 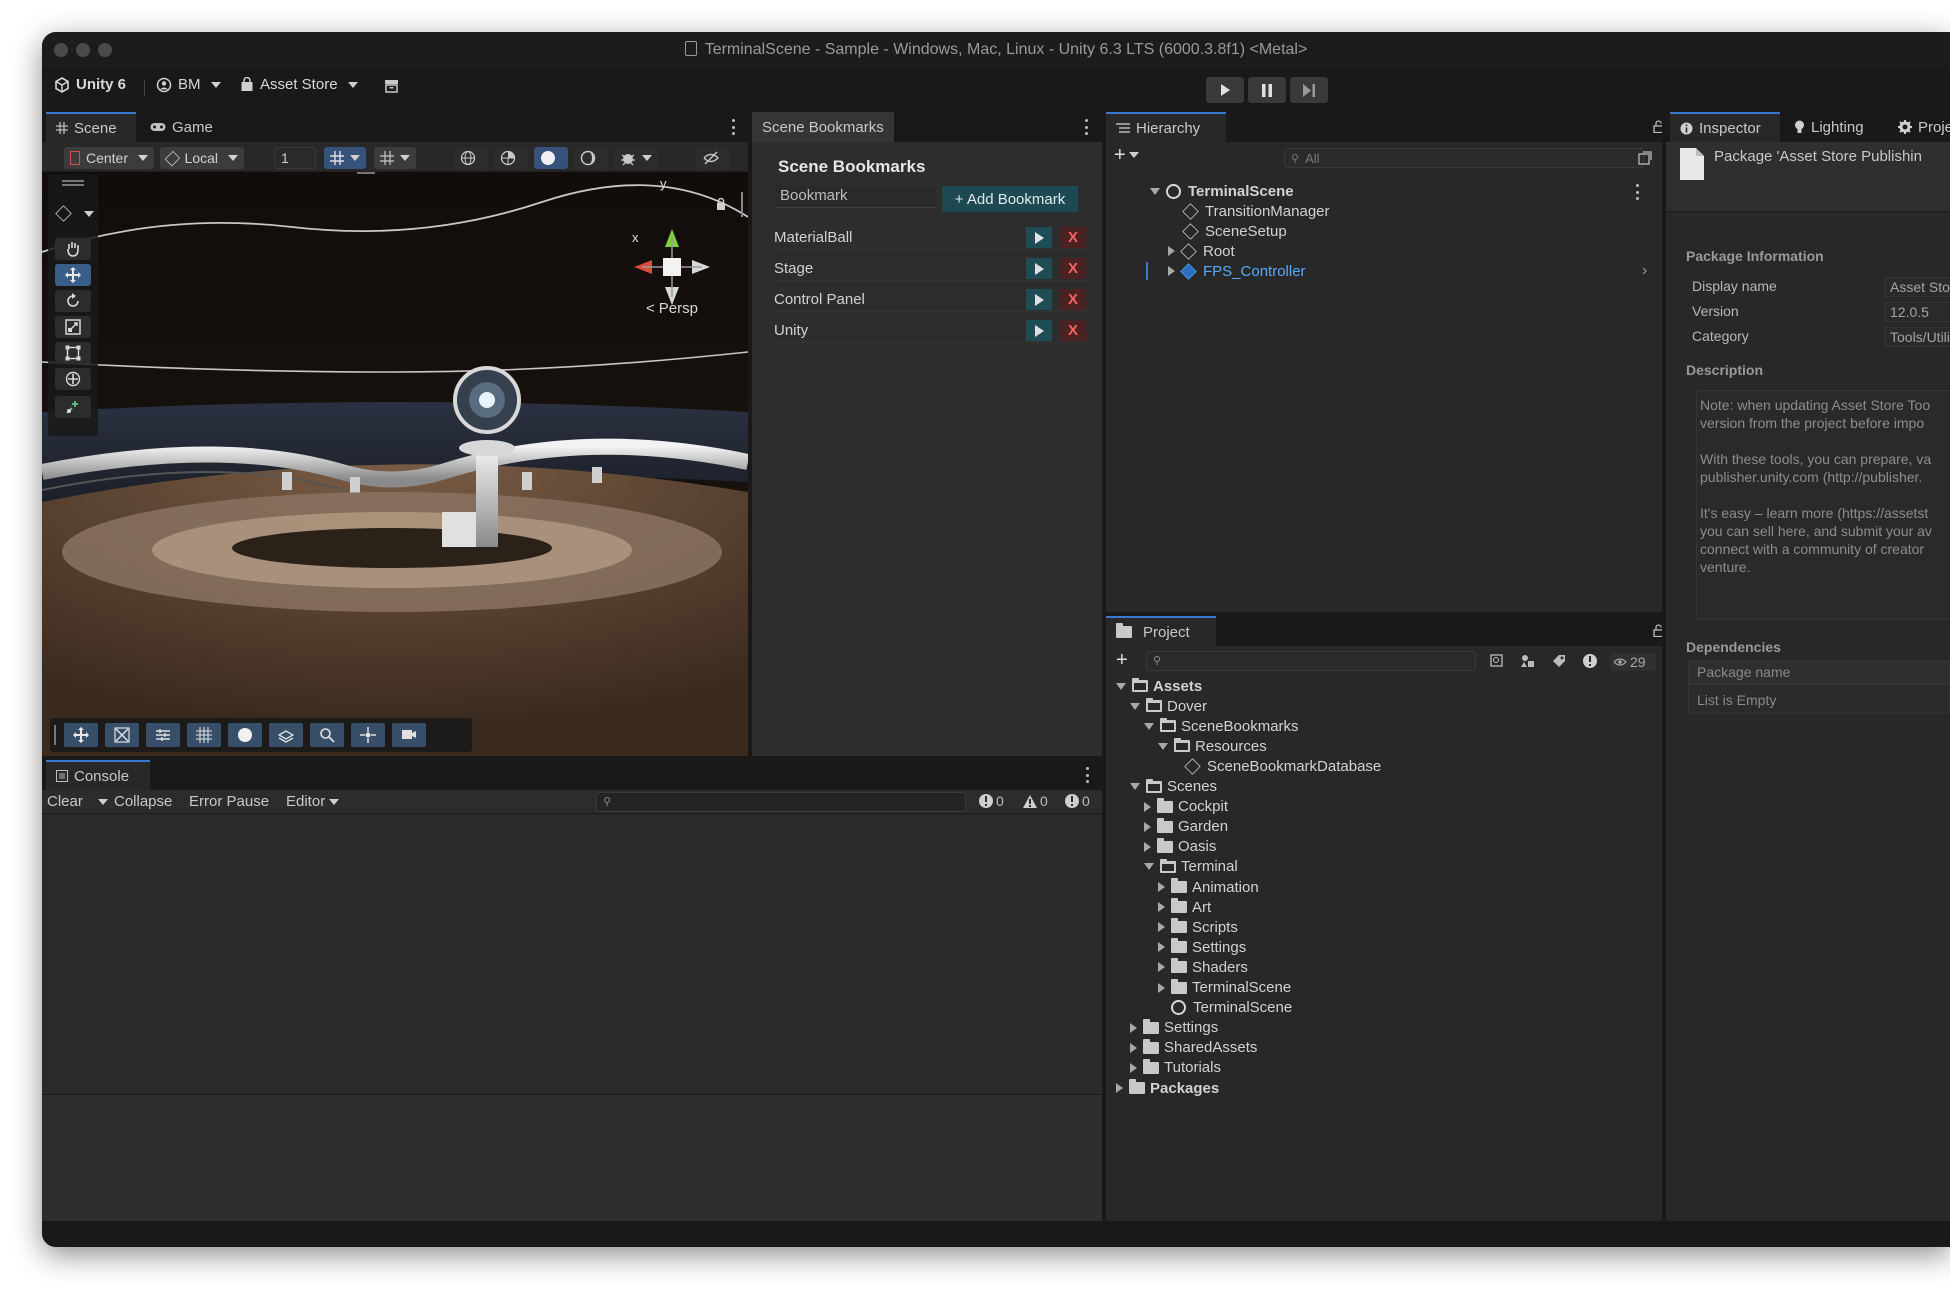 What do you see at coordinates (1590, 661) in the screenshot?
I see `info-circle-icon` at bounding box center [1590, 661].